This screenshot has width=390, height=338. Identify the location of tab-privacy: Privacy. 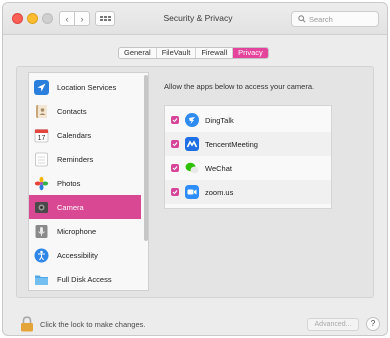
(250, 53).